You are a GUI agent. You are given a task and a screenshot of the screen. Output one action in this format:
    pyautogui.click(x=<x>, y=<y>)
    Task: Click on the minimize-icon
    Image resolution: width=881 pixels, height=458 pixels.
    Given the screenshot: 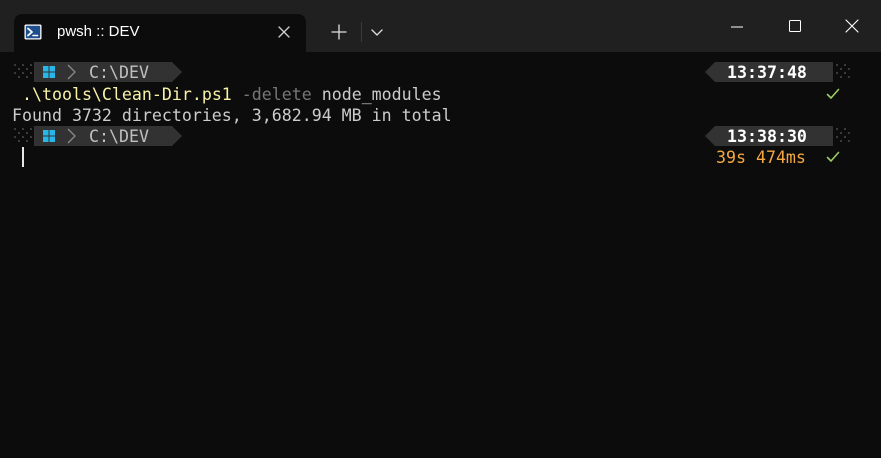 What is the action you would take?
    pyautogui.click(x=737, y=27)
    